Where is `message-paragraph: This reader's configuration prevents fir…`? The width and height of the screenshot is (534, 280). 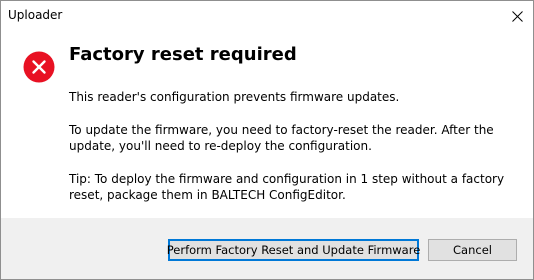
message-paragraph: This reader's configuration prevents fir… is located at coordinates (234, 97).